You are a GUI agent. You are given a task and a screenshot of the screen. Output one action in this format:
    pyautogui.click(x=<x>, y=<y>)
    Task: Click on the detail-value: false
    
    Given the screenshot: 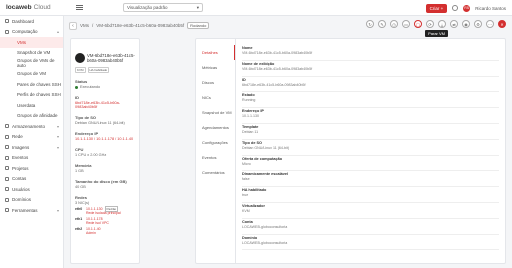 What is the action you would take?
    pyautogui.click(x=246, y=179)
    